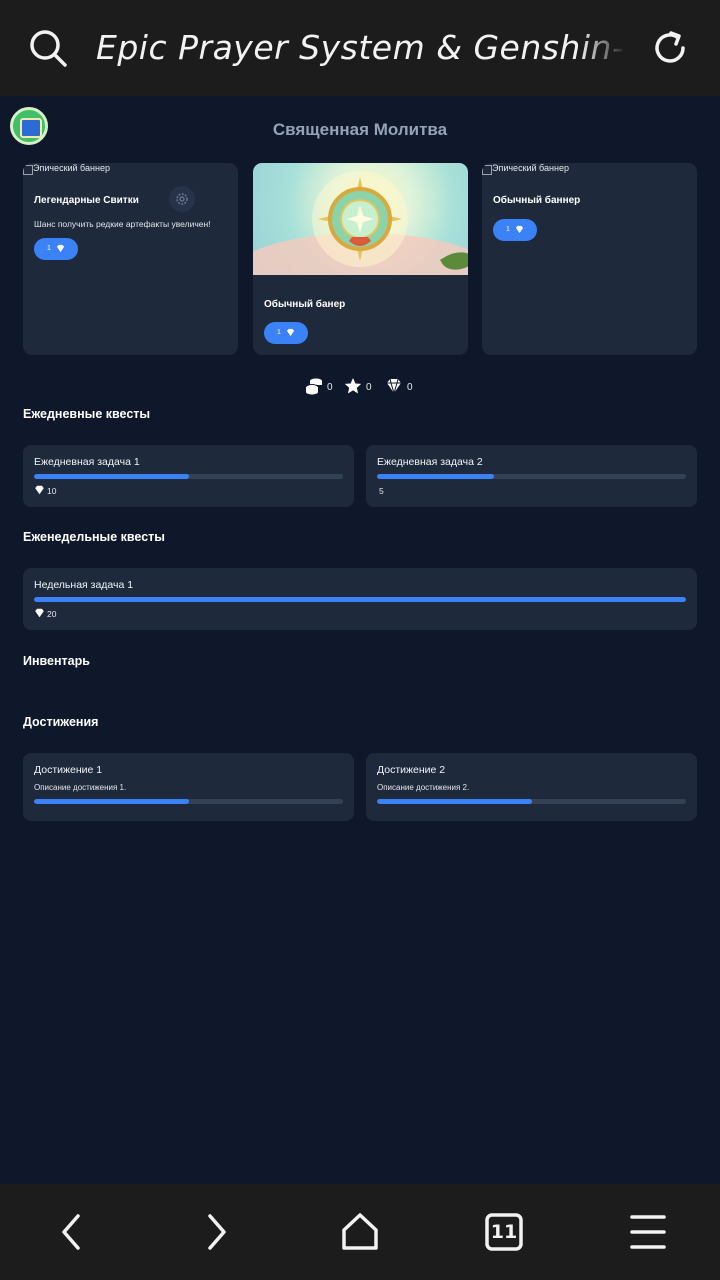 The width and height of the screenshot is (720, 1280). I want to click on gear-icon, so click(182, 199).